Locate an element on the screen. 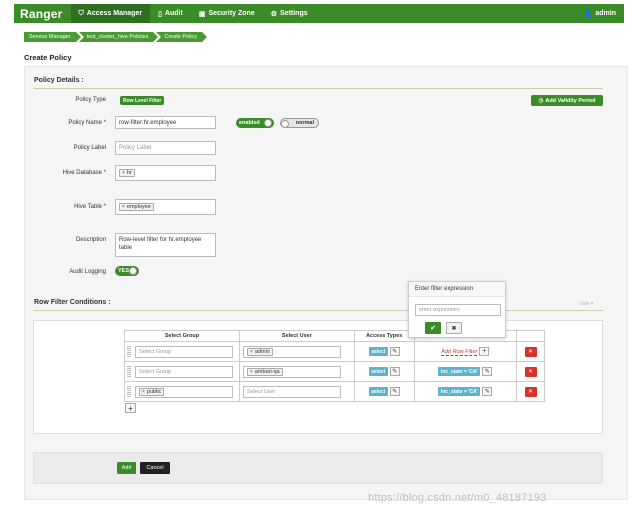 The height and width of the screenshot is (520, 632). checkmark-icon: ✔ is located at coordinates (433, 328).